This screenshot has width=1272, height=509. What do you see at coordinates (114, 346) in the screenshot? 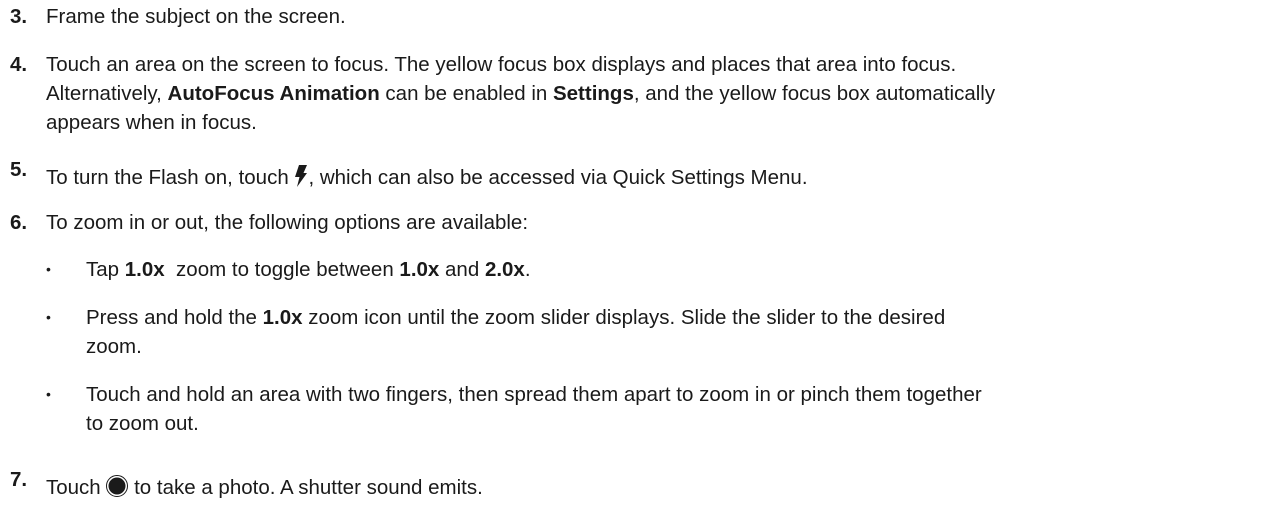
I see `text-line: zoom.` at bounding box center [114, 346].